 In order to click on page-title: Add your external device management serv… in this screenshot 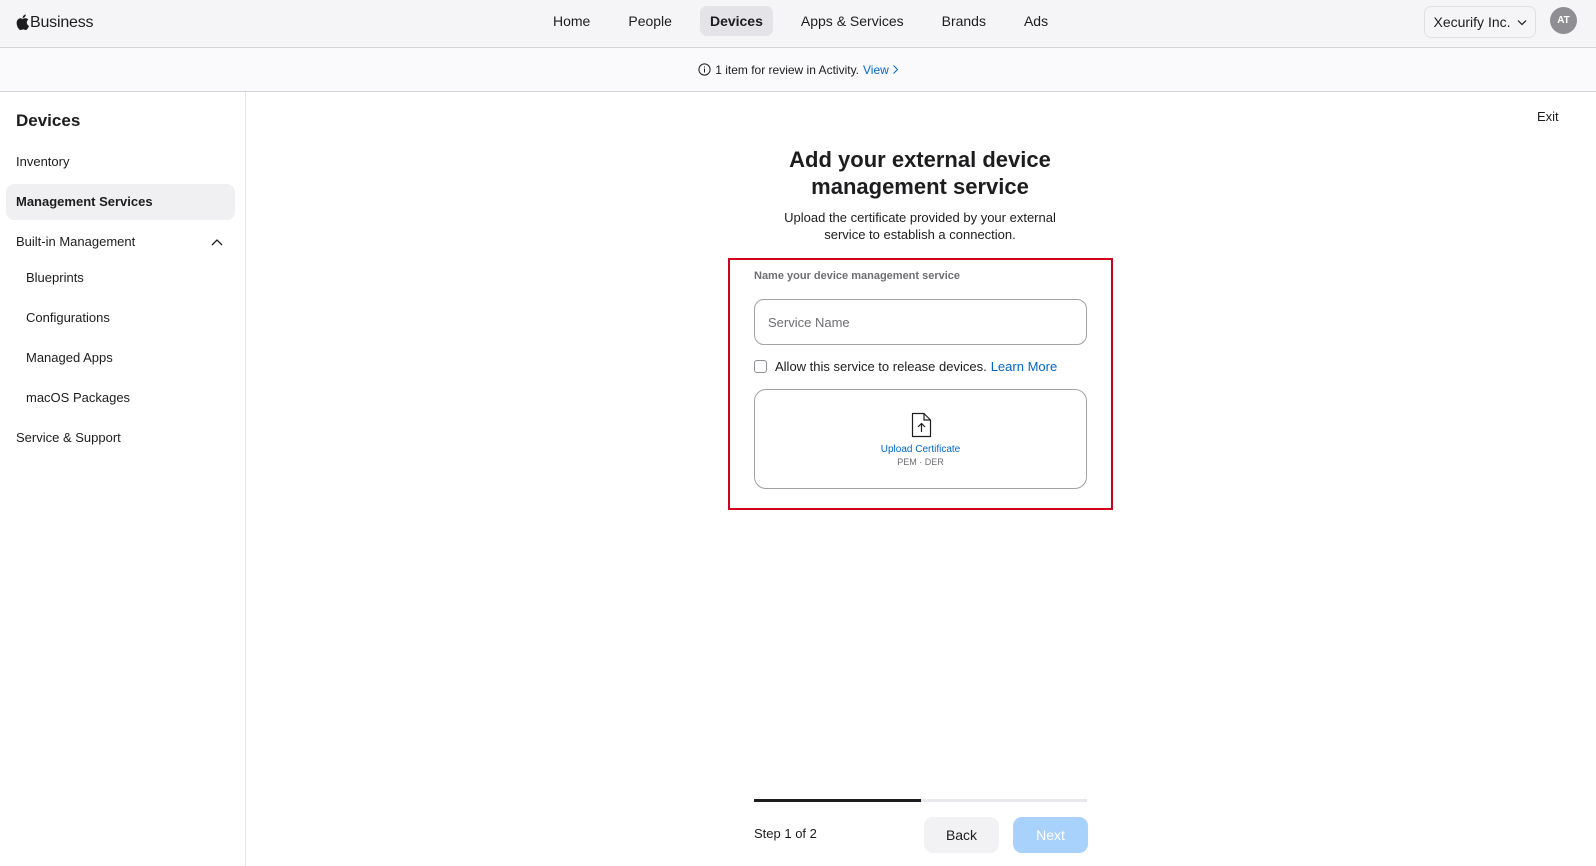, I will do `click(920, 173)`.